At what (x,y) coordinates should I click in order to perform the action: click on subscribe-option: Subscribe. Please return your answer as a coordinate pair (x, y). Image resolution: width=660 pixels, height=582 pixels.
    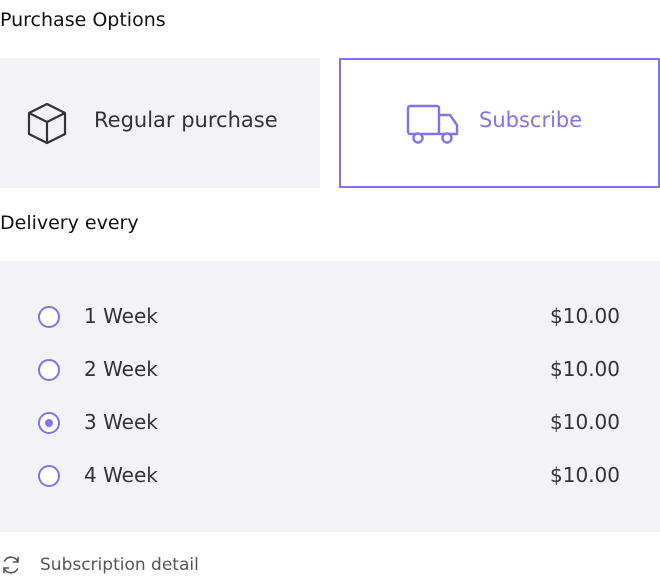
    Looking at the image, I should click on (499, 123).